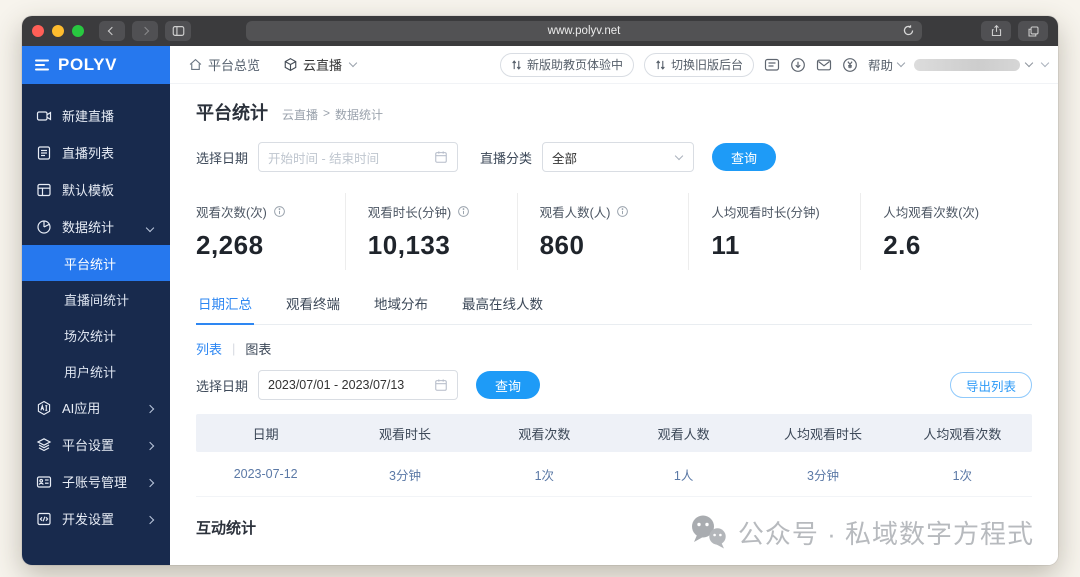 This screenshot has width=1080, height=577. I want to click on tab-overview-button, so click(1033, 31).